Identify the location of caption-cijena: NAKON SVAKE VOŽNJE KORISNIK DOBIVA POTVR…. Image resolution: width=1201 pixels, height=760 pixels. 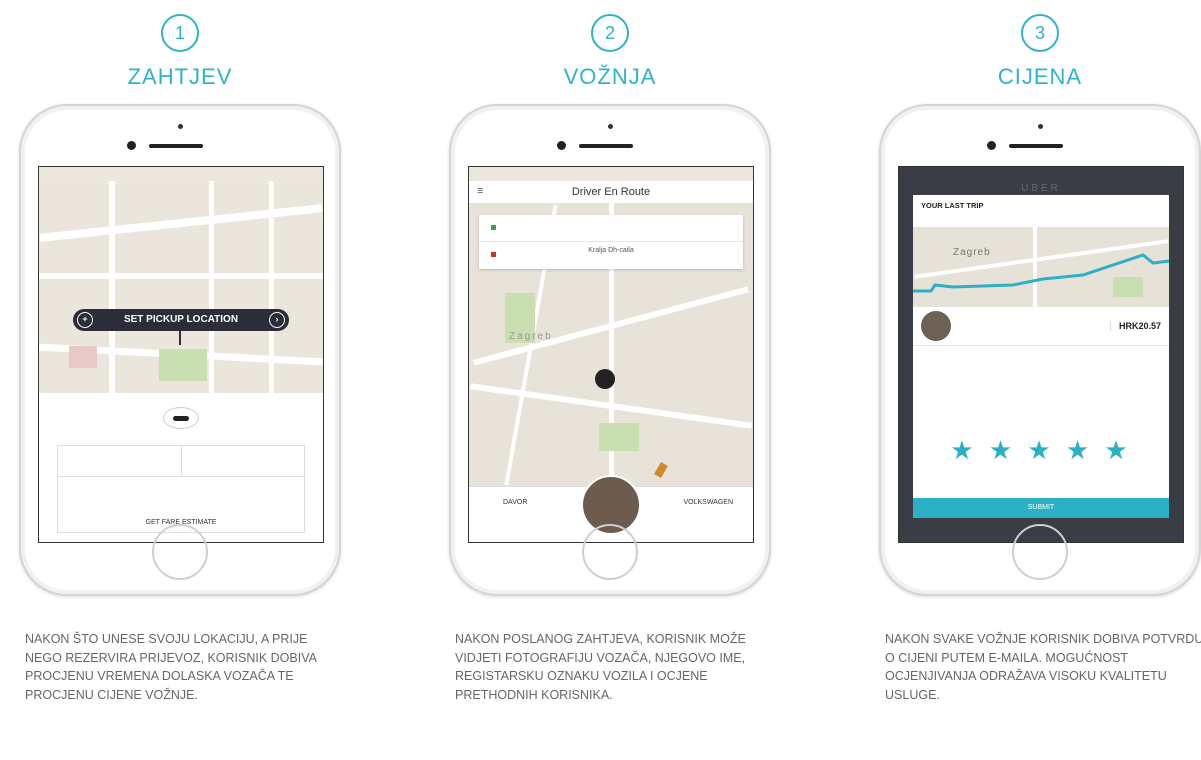
(1043, 667).